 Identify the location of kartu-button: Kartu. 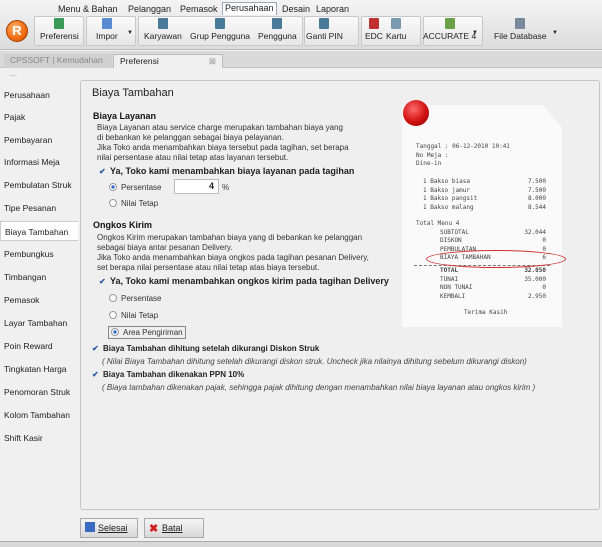
(396, 29).